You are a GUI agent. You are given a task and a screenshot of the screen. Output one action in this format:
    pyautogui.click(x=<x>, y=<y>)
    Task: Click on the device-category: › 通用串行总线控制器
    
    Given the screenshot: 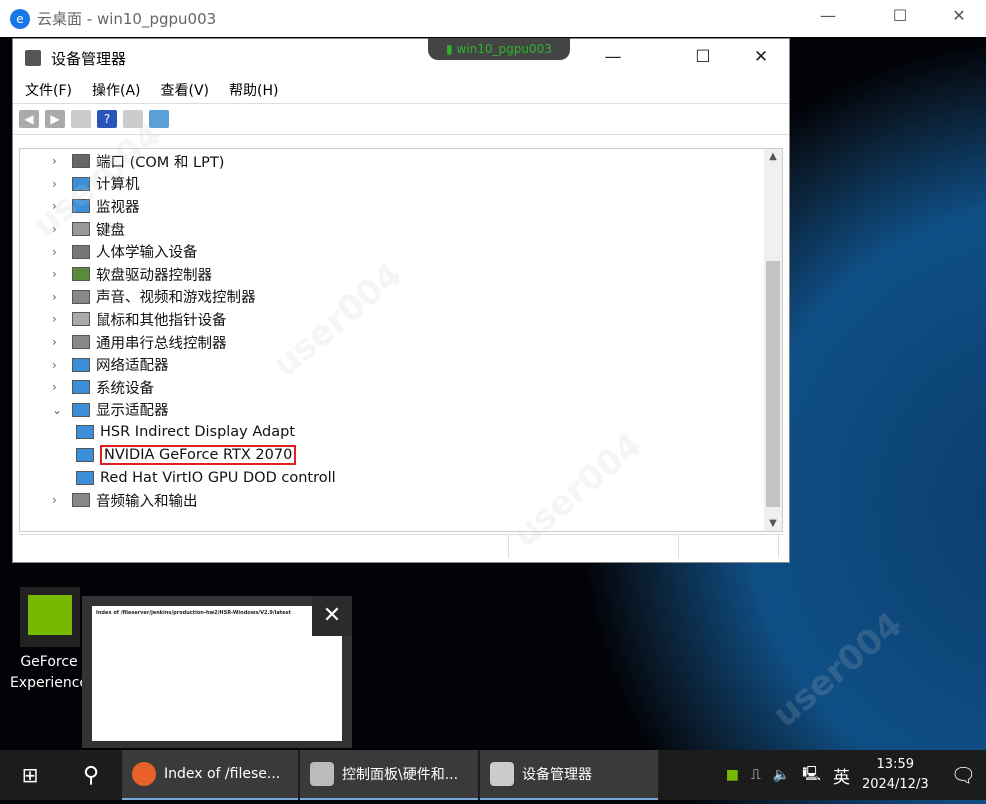 What is the action you would take?
    pyautogui.click(x=401, y=342)
    